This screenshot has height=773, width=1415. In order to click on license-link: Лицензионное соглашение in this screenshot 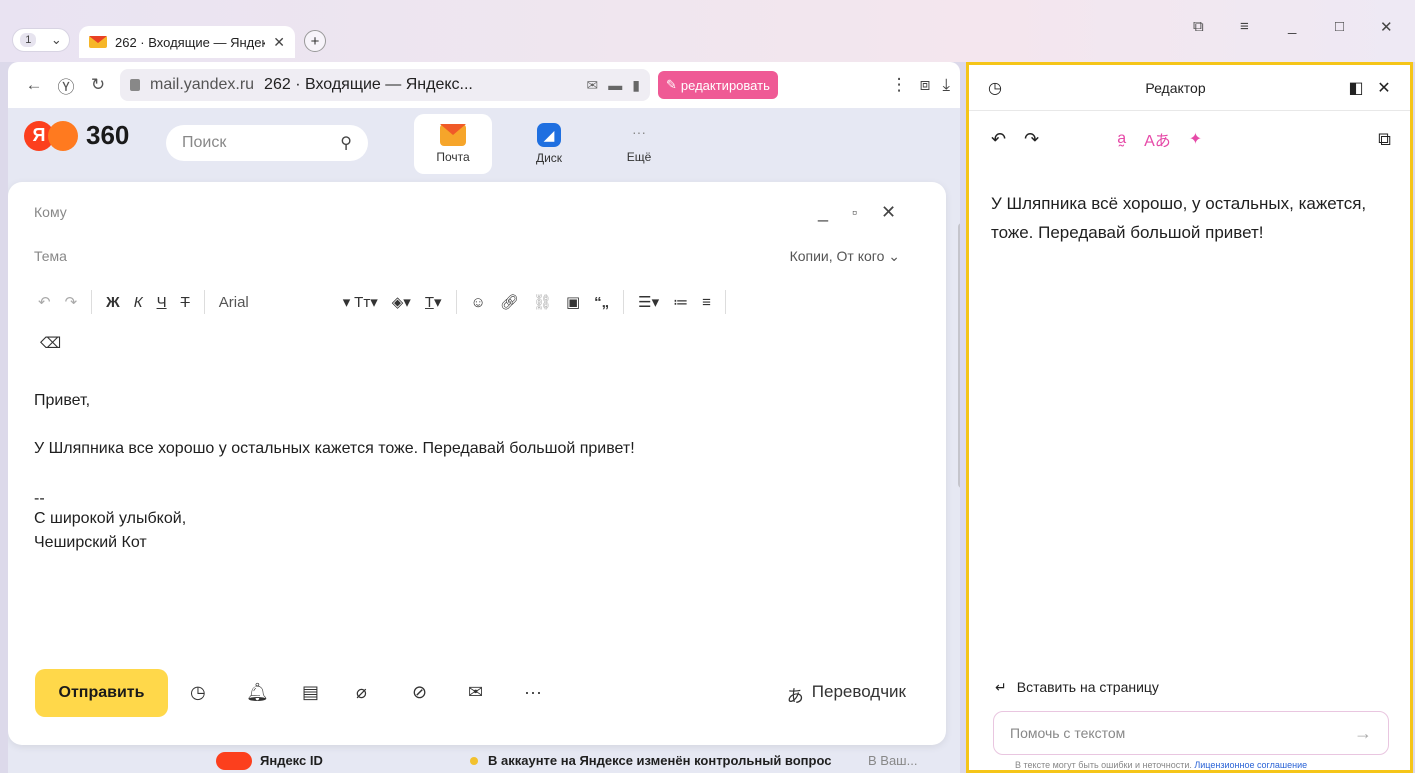, I will do `click(1250, 765)`.